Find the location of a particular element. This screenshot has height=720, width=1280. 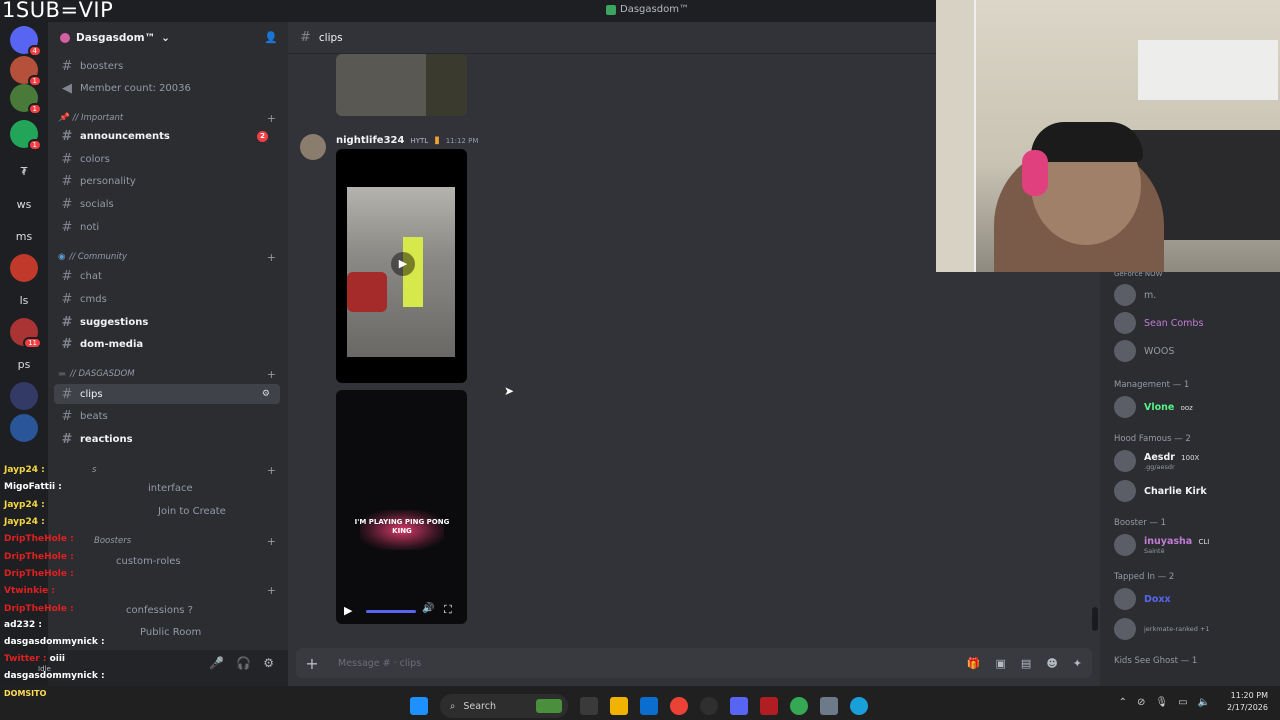

channel-dom-media: # dom-media is located at coordinates (167, 344).